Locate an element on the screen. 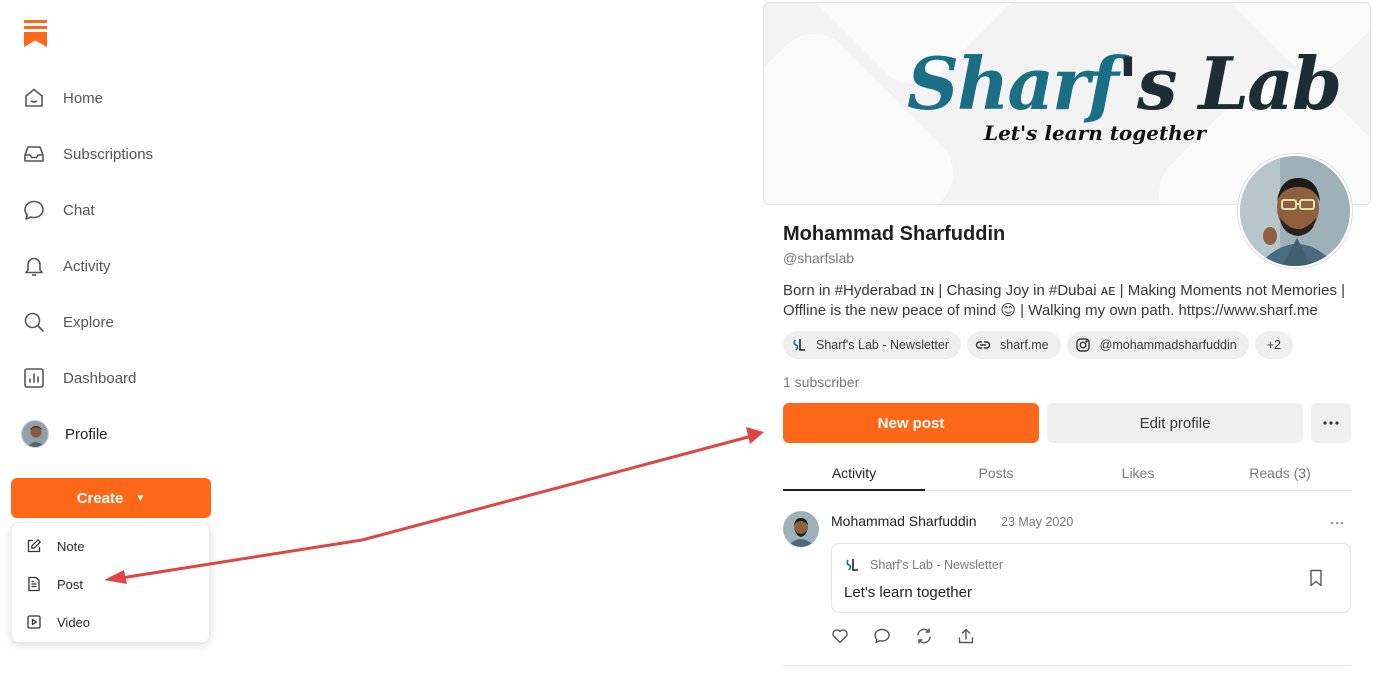 The height and width of the screenshot is (691, 1392). document-icon is located at coordinates (34, 584).